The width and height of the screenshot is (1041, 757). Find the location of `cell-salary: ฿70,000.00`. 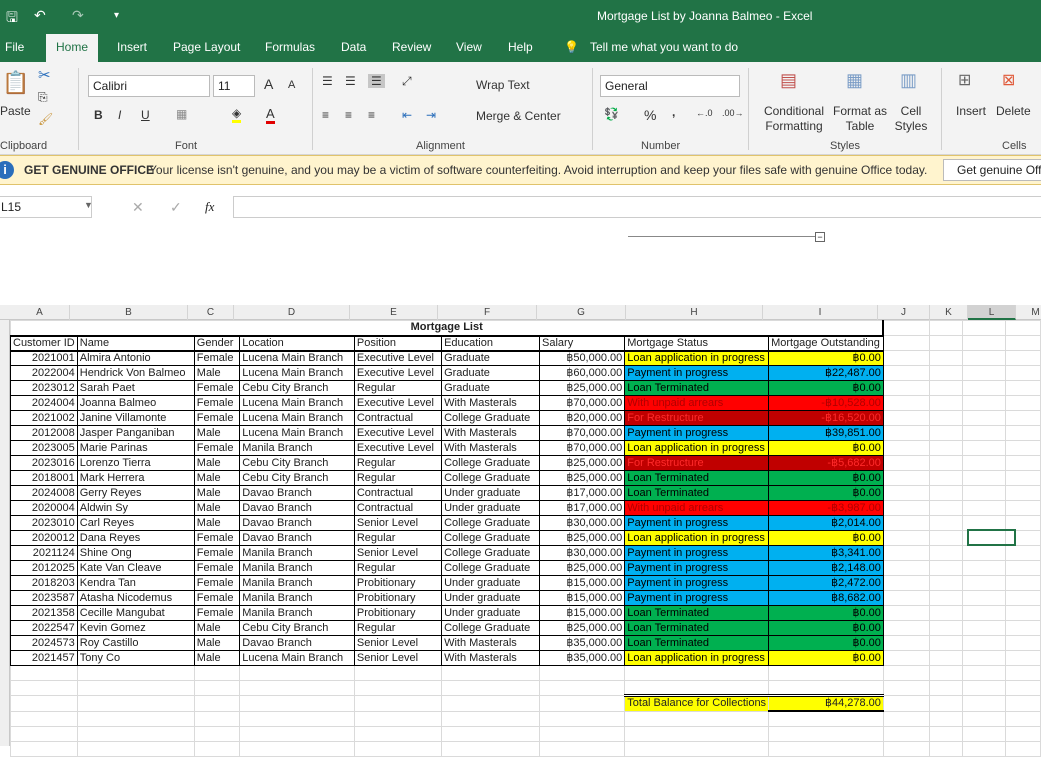

cell-salary: ฿70,000.00 is located at coordinates (582, 403).